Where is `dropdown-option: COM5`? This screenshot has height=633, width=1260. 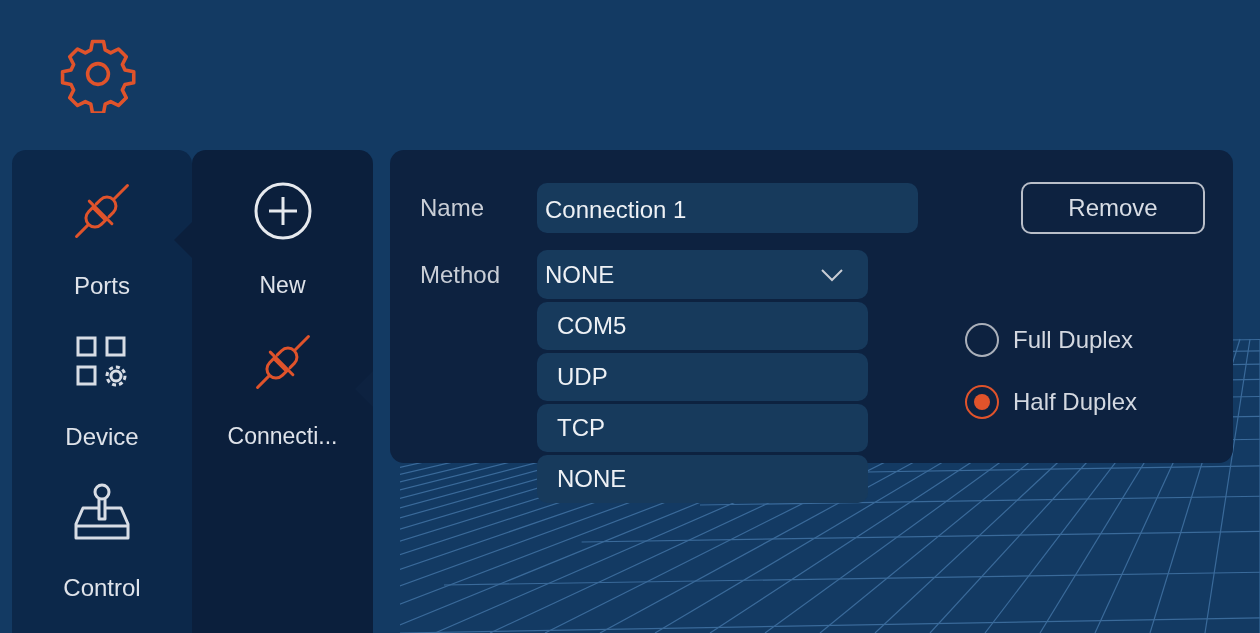
dropdown-option: COM5 is located at coordinates (702, 326).